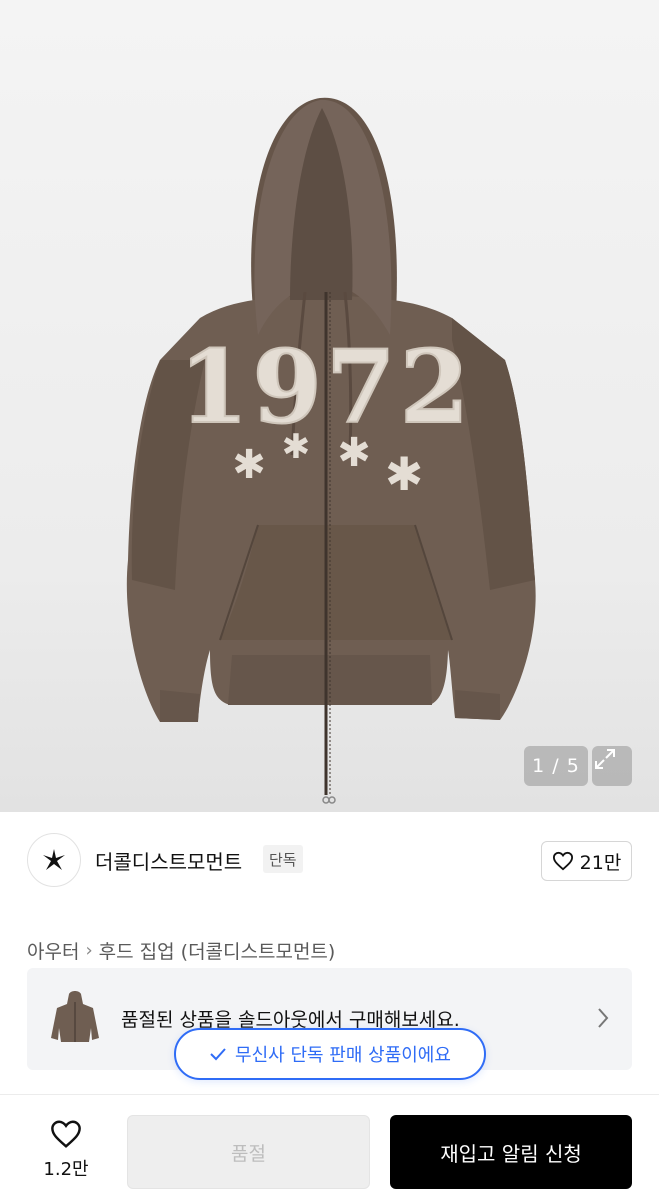 Image resolution: width=659 pixels, height=1200 pixels. I want to click on wish-count: 1.2만, so click(66, 1169).